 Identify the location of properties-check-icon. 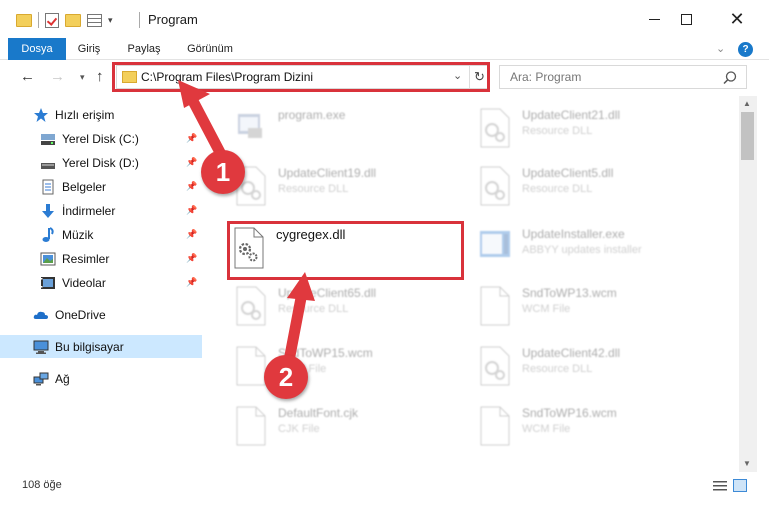
(52, 20).